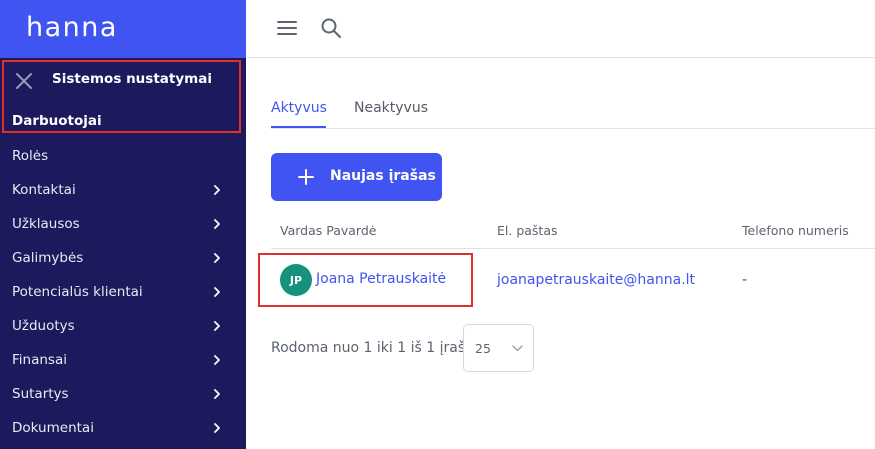 The image size is (875, 449). I want to click on search-icon, so click(331, 28).